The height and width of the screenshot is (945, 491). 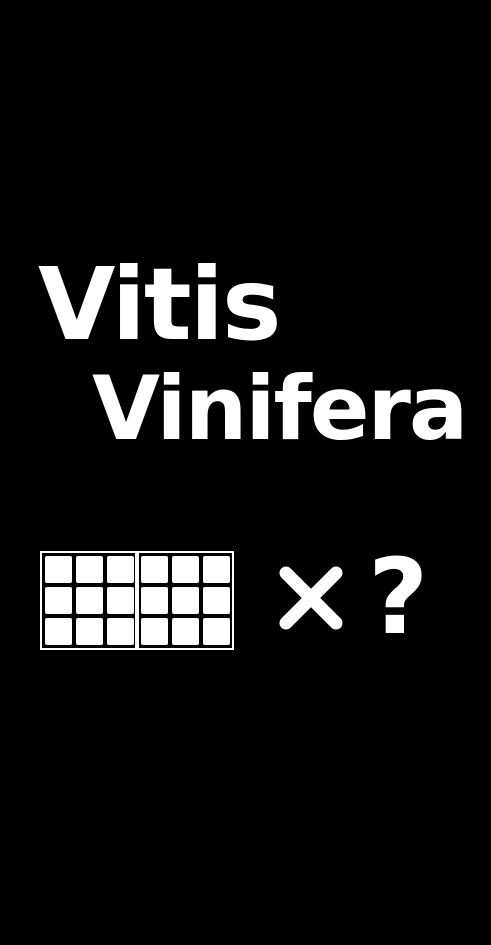 What do you see at coordinates (280, 408) in the screenshot?
I see `title-line-vinifera: Vinifera` at bounding box center [280, 408].